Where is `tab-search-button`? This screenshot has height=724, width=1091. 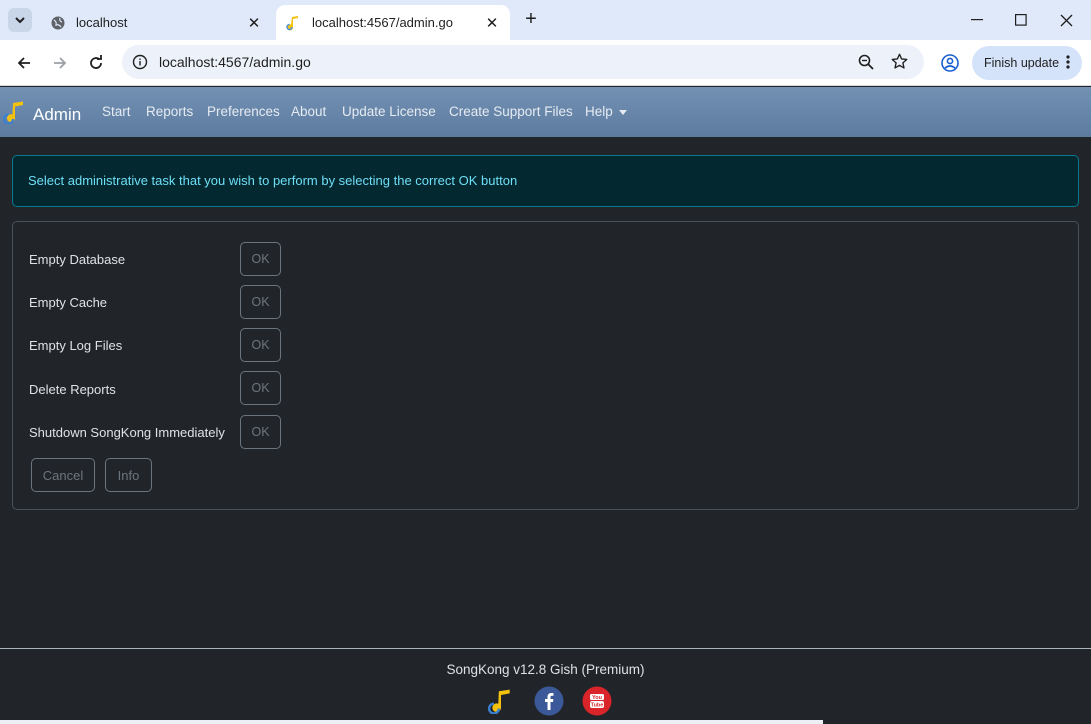
tab-search-button is located at coordinates (20, 20).